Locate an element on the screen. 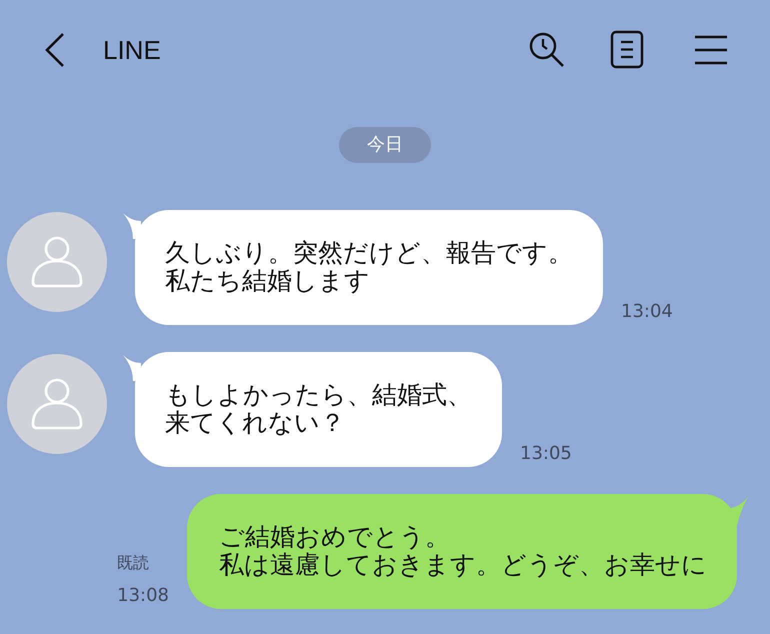  chat-title: LINE is located at coordinates (132, 50).